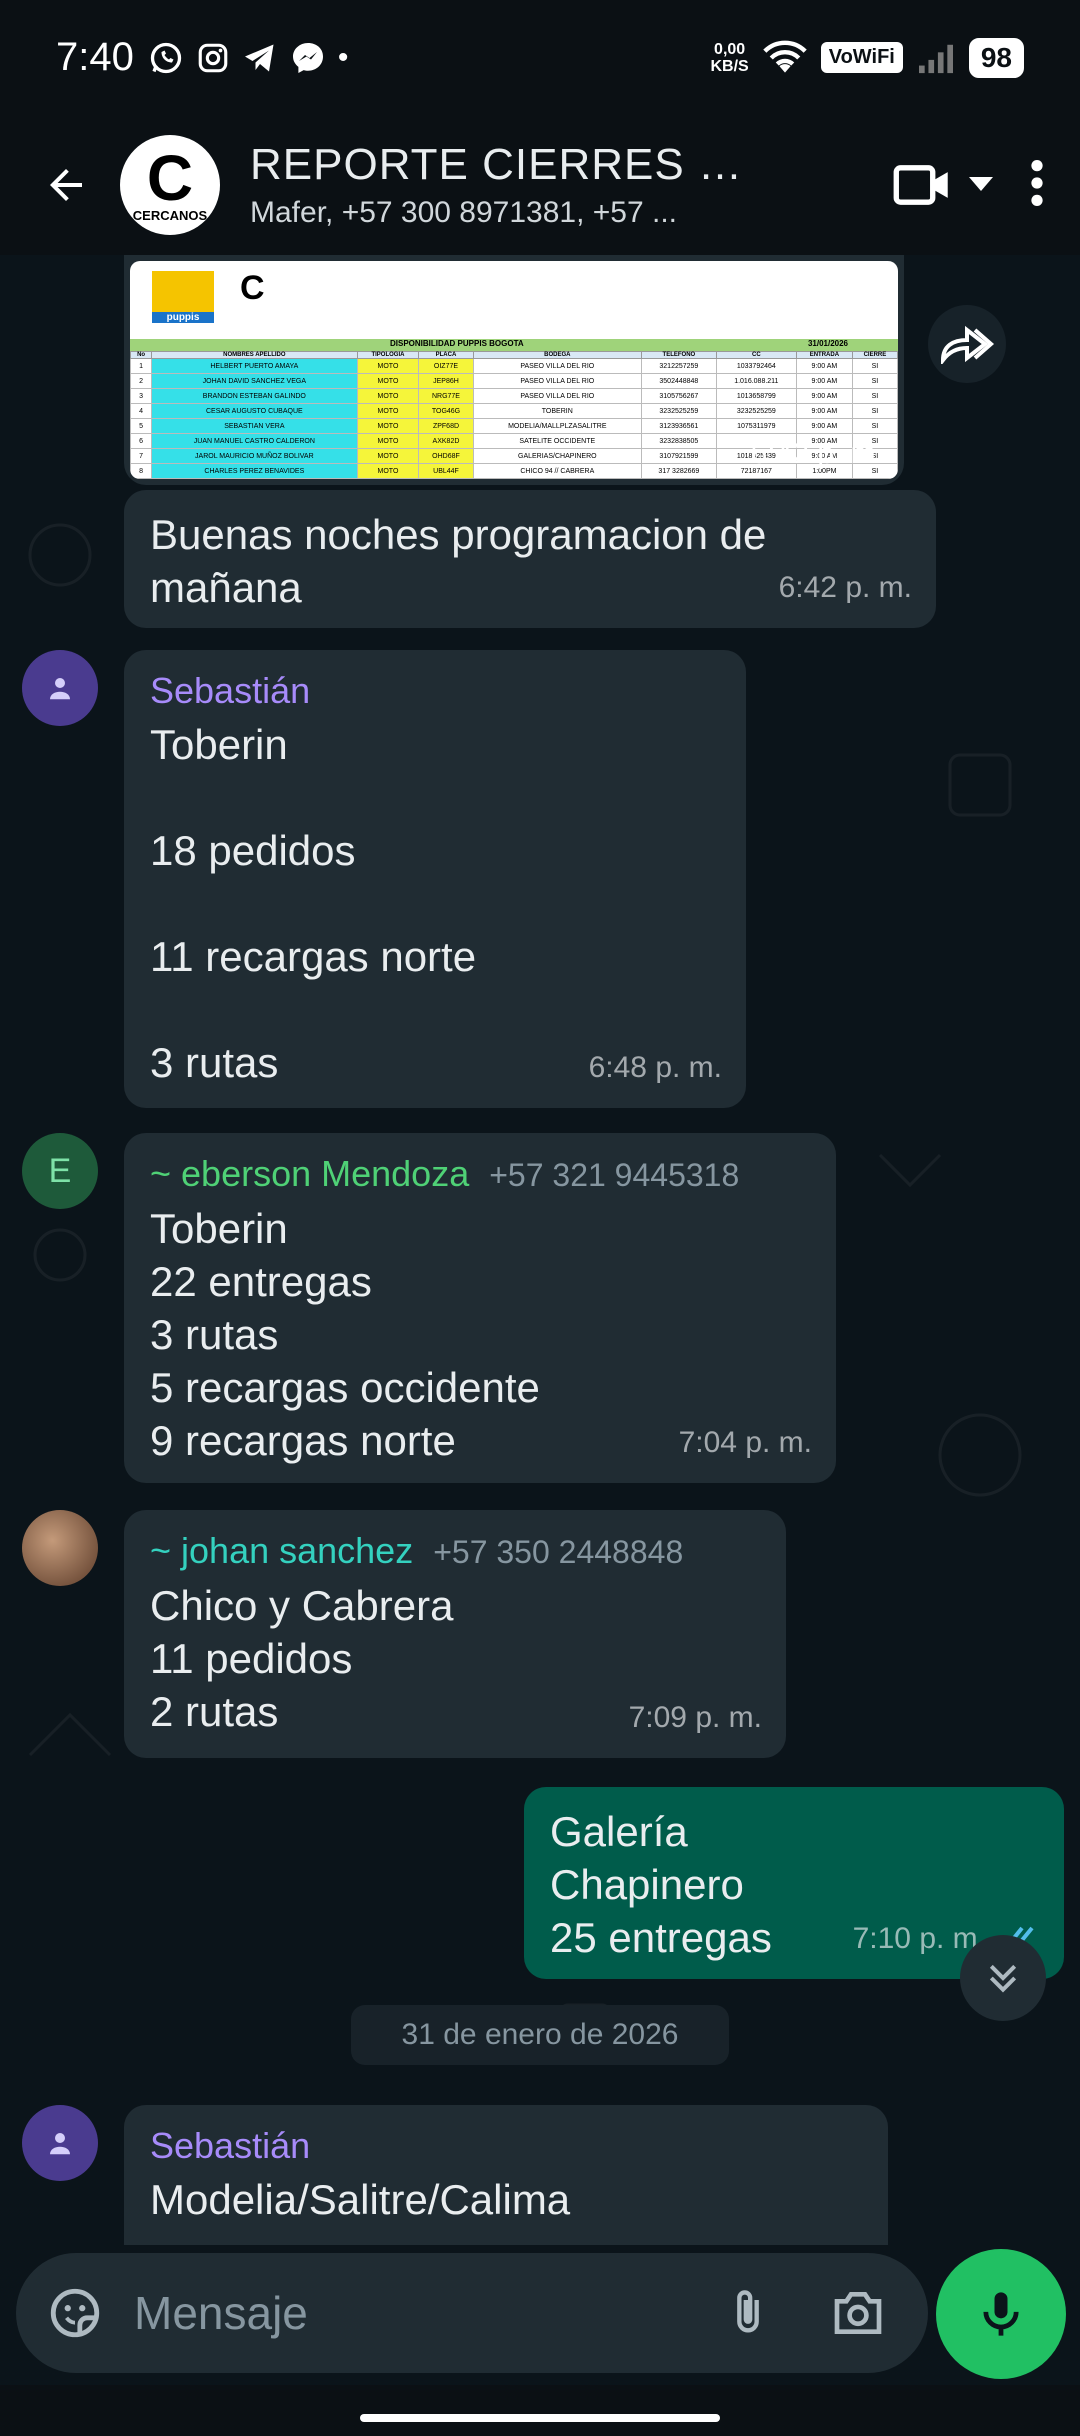 The image size is (1080, 2436). What do you see at coordinates (141, 426) in the screenshot?
I see `sheet-cell: 5` at bounding box center [141, 426].